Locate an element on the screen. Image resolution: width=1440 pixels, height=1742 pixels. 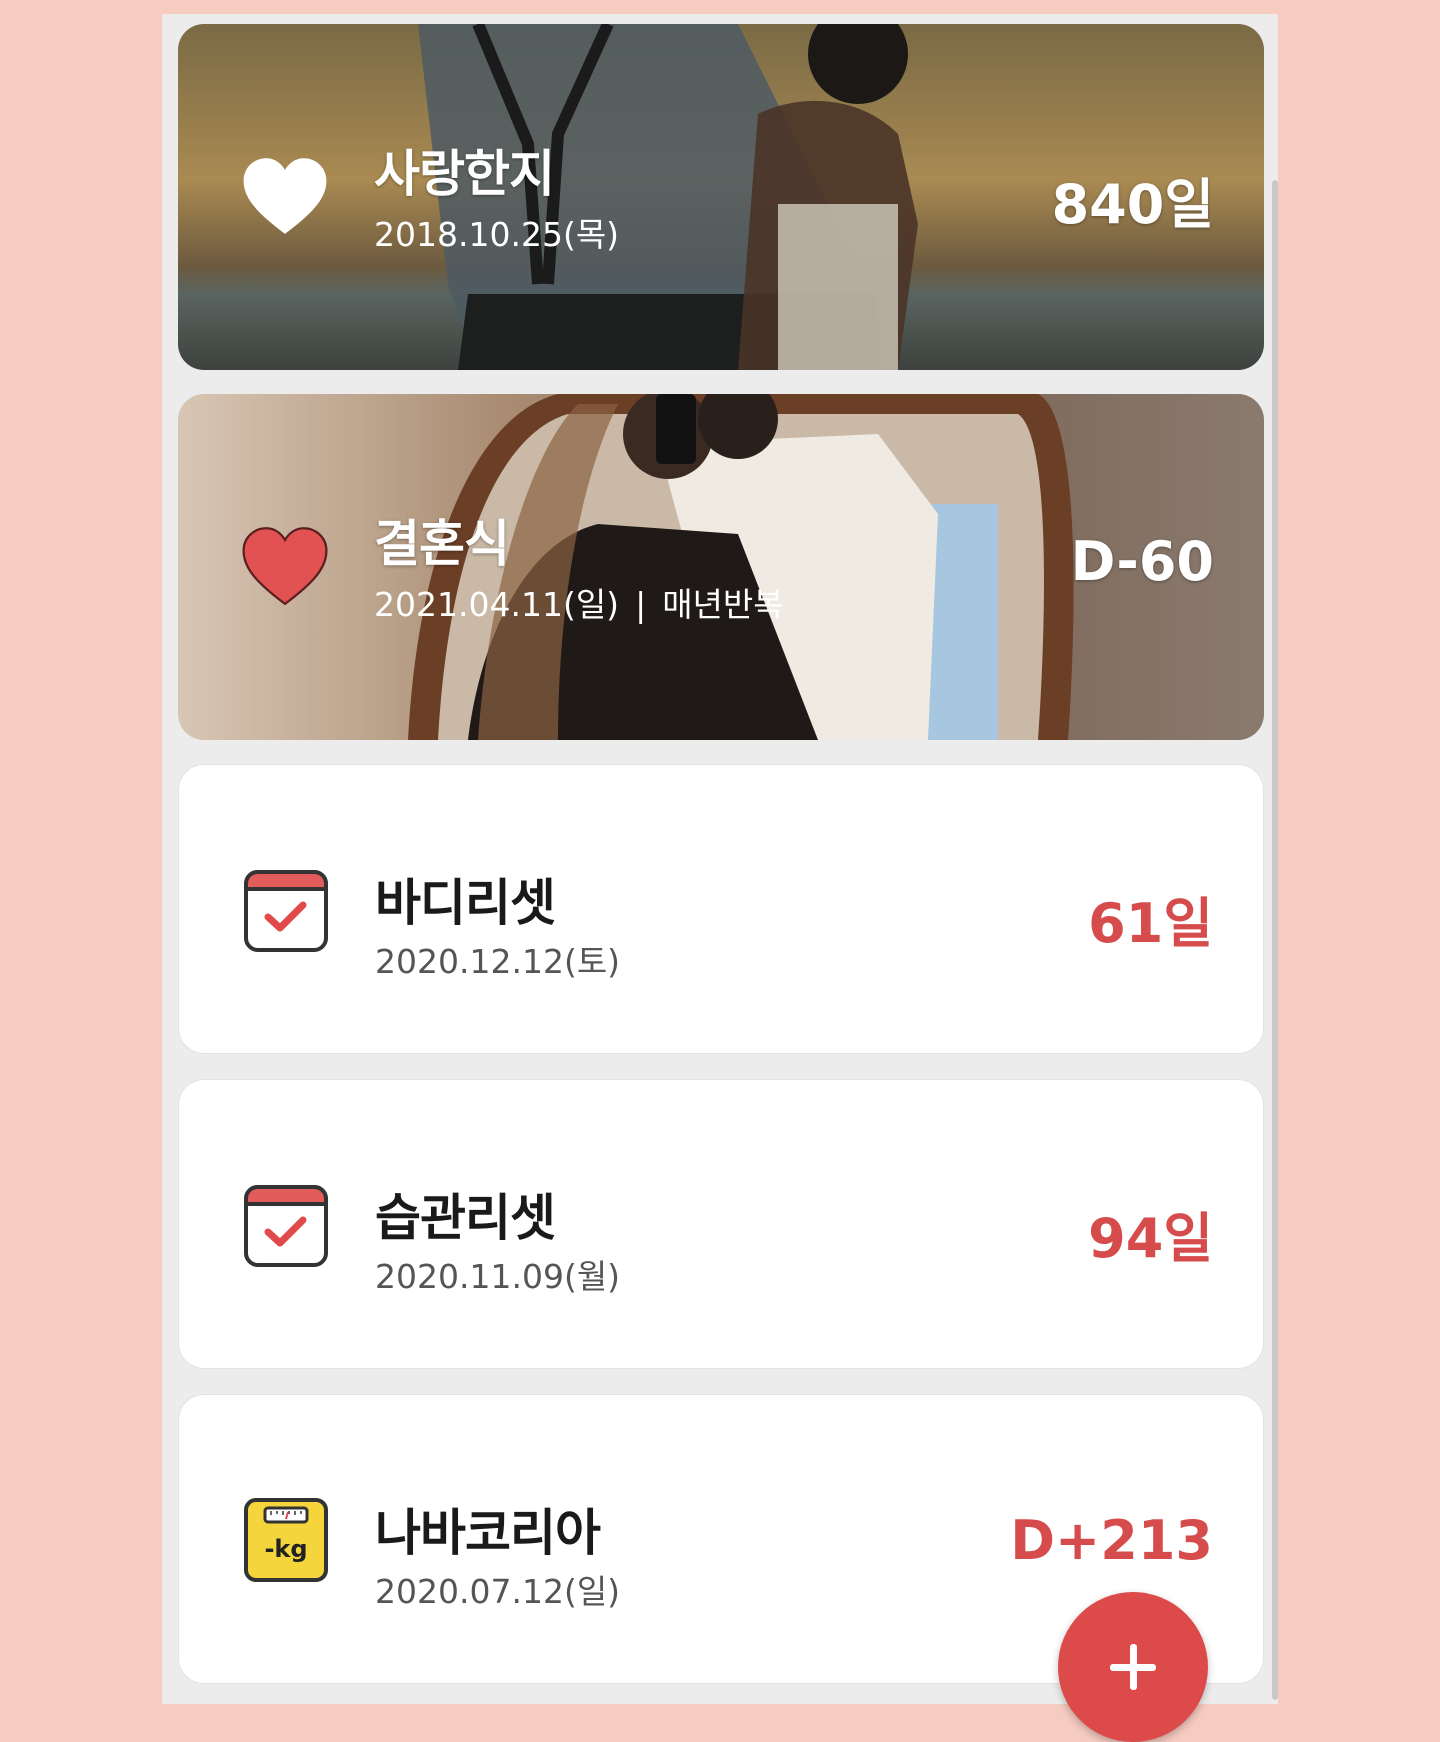
scrollbar is located at coordinates (1275, 940).